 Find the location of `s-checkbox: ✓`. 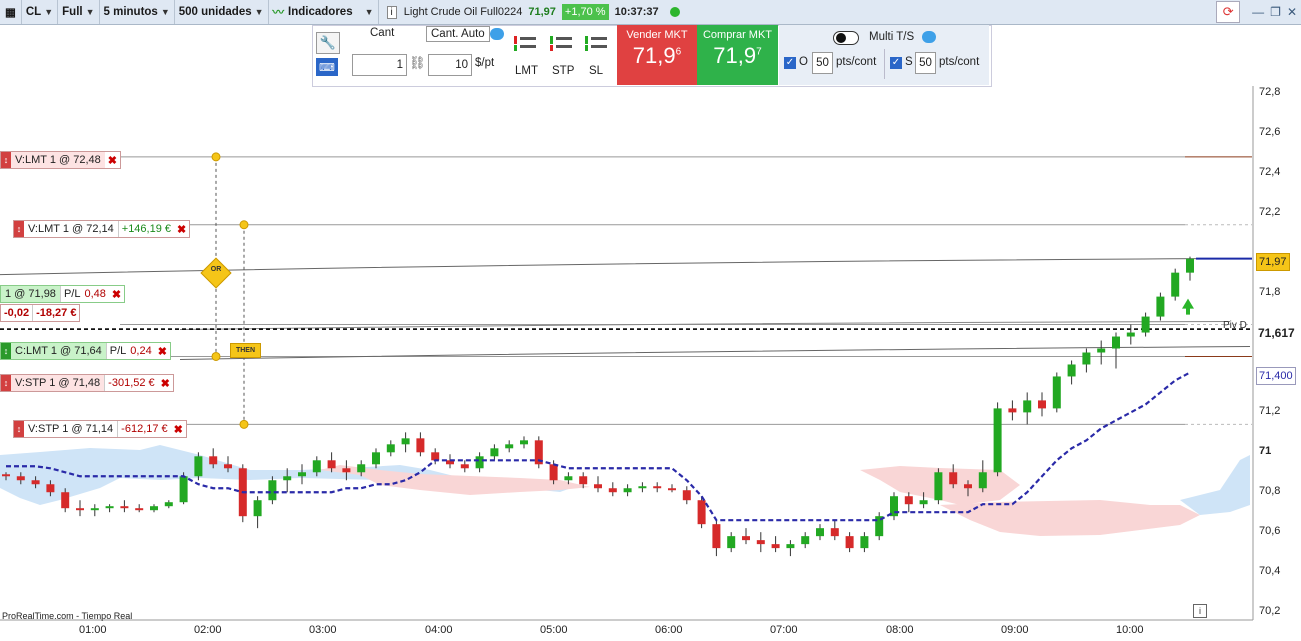

s-checkbox: ✓ is located at coordinates (896, 63).